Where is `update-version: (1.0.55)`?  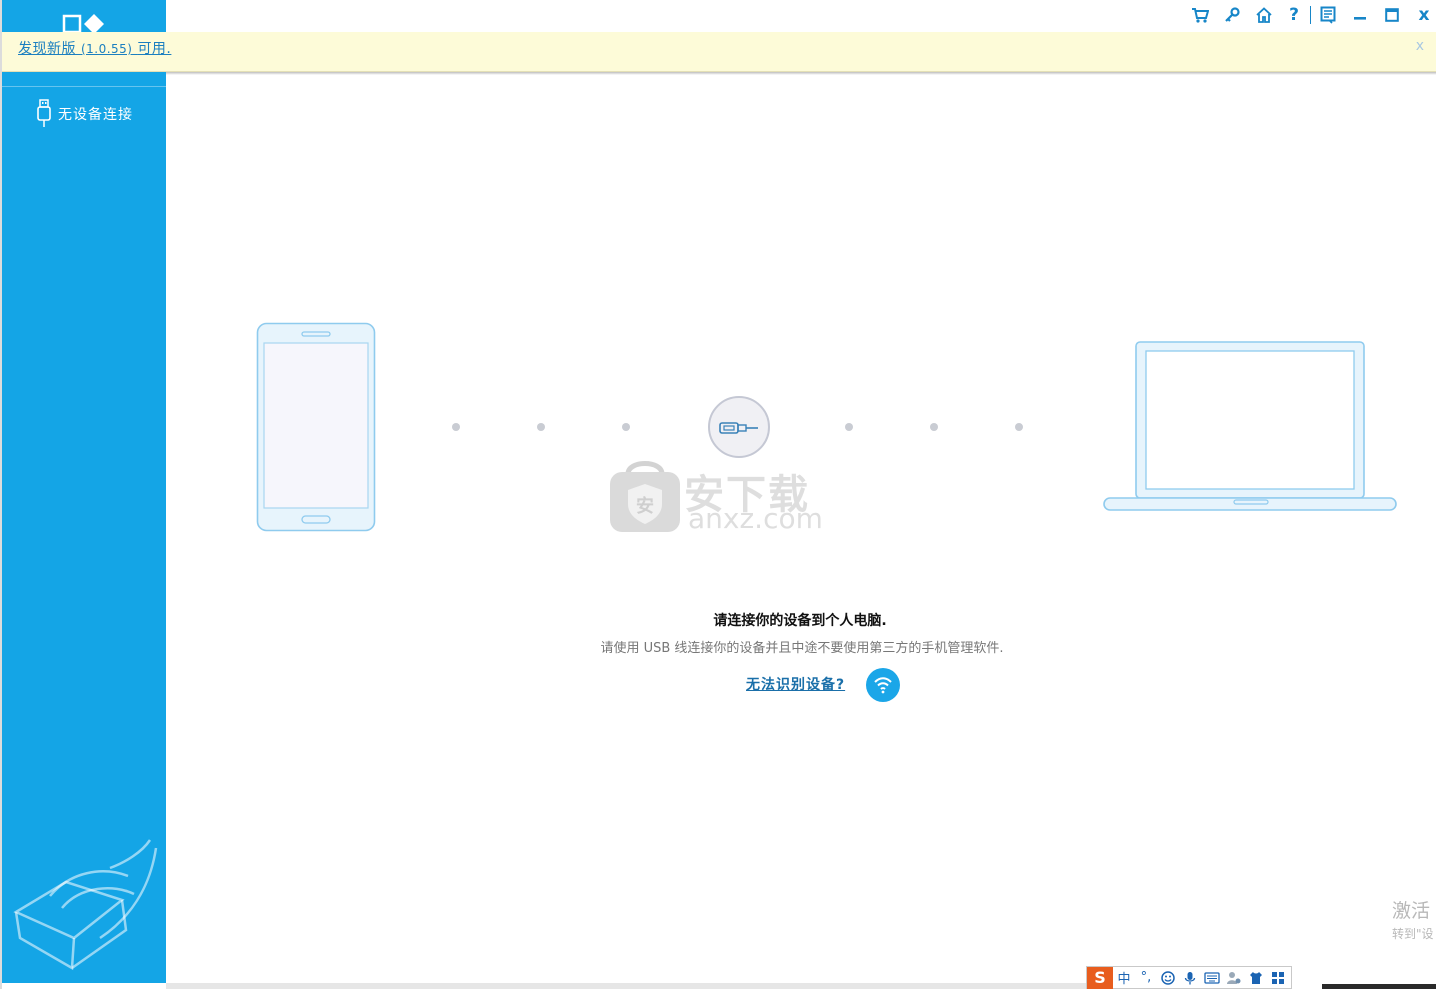
update-version: (1.0.55) is located at coordinates (106, 49).